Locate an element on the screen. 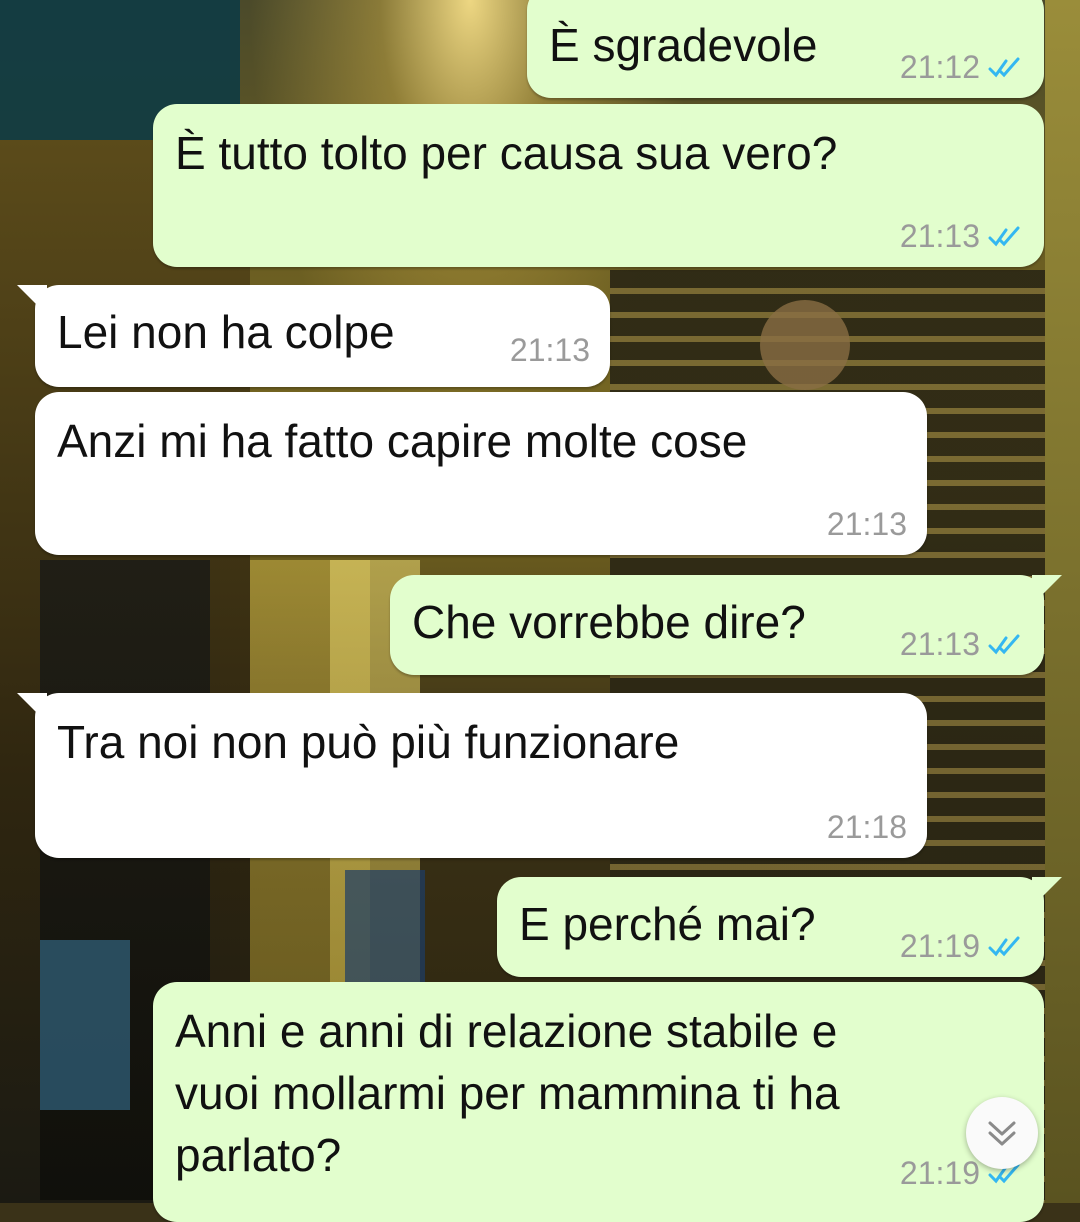  outgoing-message: E perché mai? 21:19 is located at coordinates (779, 927).